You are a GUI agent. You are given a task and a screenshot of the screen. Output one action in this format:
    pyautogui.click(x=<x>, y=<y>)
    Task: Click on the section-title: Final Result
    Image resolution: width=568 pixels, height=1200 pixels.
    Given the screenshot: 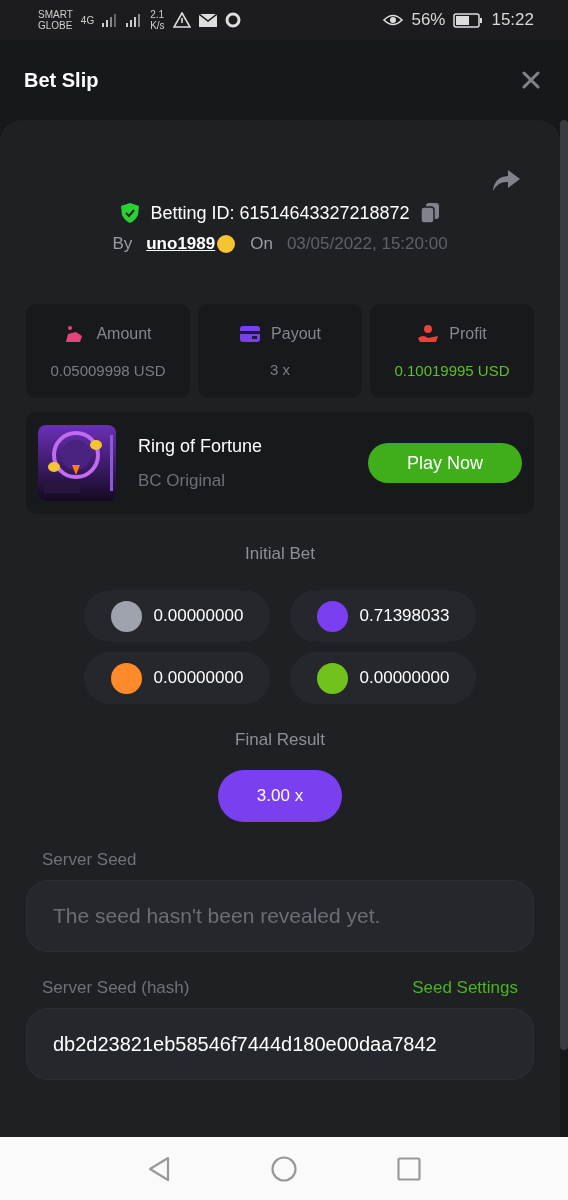 What is the action you would take?
    pyautogui.click(x=280, y=740)
    